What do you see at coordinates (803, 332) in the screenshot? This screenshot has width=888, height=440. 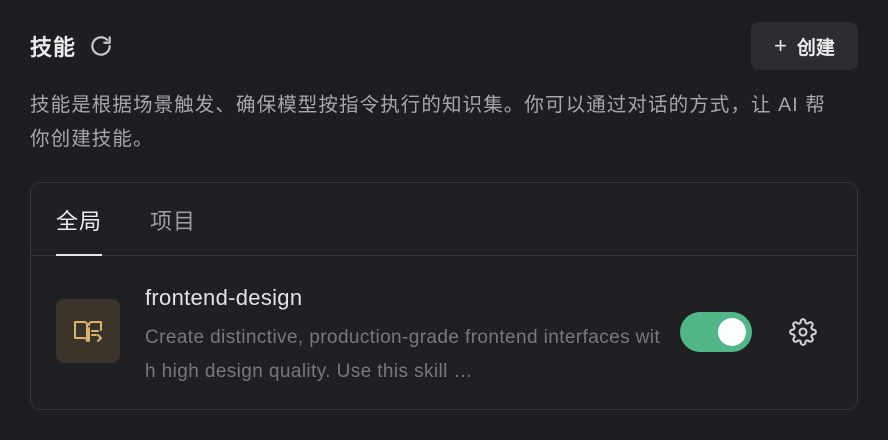 I see `gear-icon` at bounding box center [803, 332].